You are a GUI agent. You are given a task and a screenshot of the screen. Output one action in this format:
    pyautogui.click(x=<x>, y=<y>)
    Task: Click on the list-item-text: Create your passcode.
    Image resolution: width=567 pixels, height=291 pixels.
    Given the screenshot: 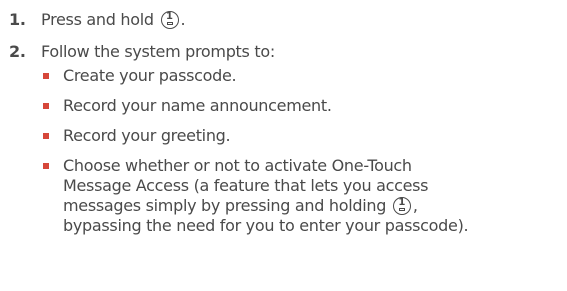 What is the action you would take?
    pyautogui.click(x=150, y=75)
    